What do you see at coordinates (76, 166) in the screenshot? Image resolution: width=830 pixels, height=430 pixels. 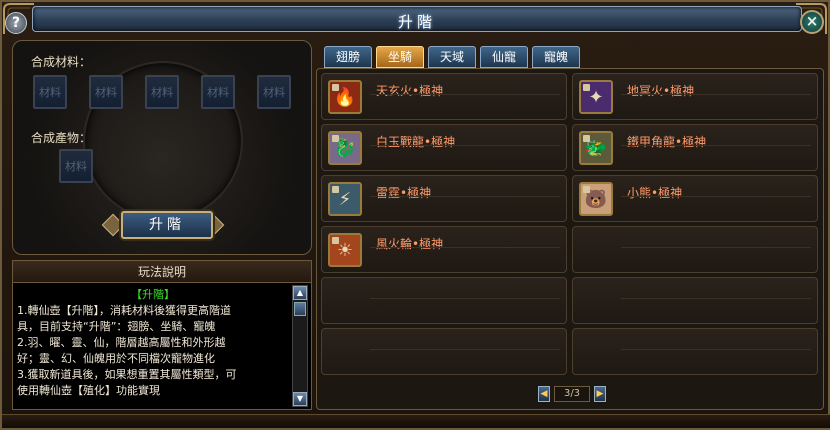 I see `product-slot: 材料` at bounding box center [76, 166].